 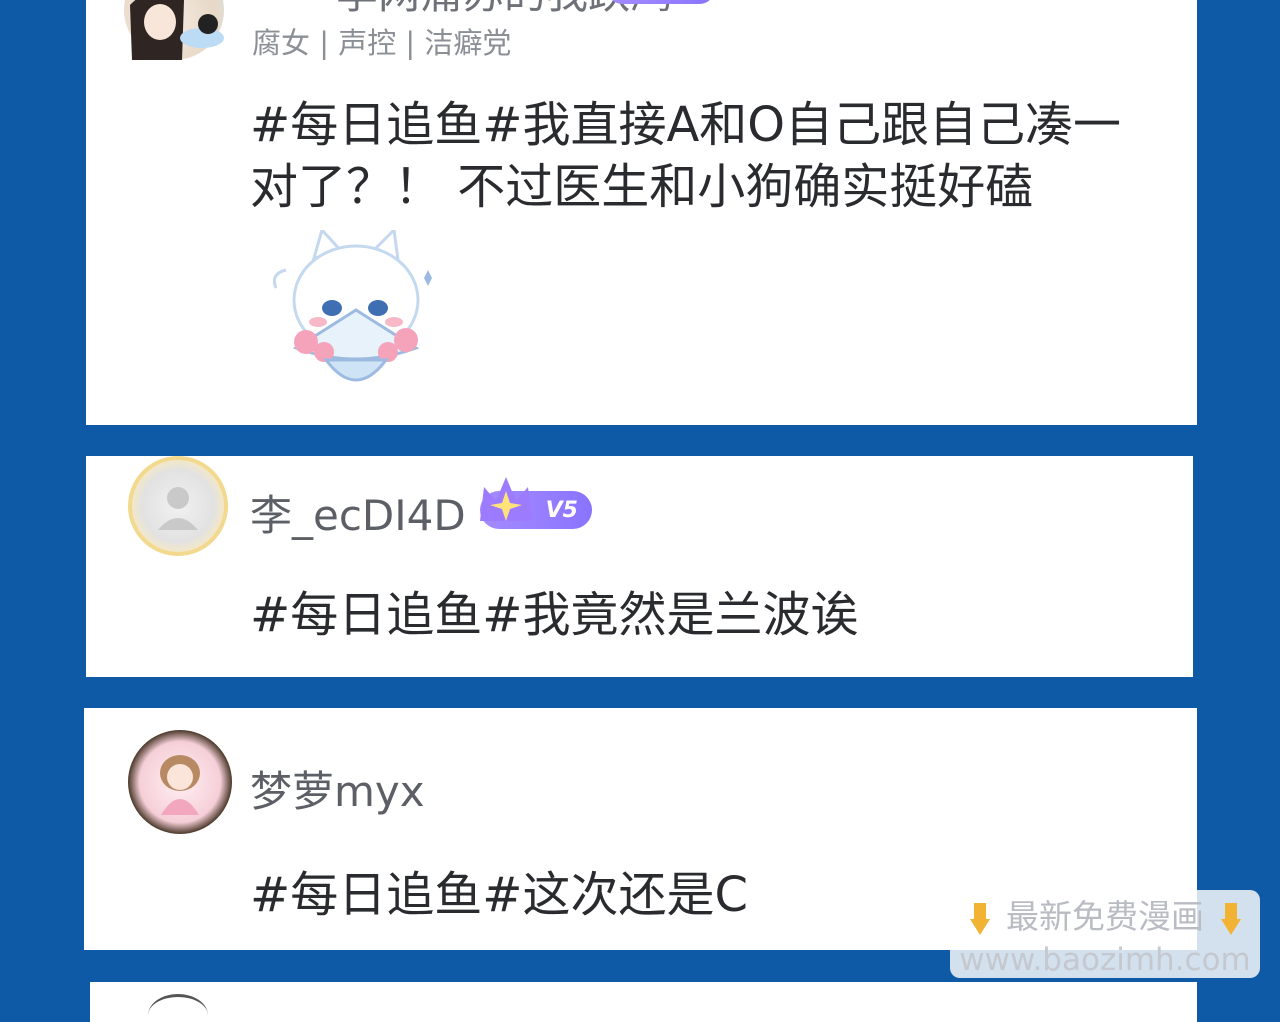 What do you see at coordinates (1105, 960) in the screenshot?
I see `watermark-url: www.baozimh.com` at bounding box center [1105, 960].